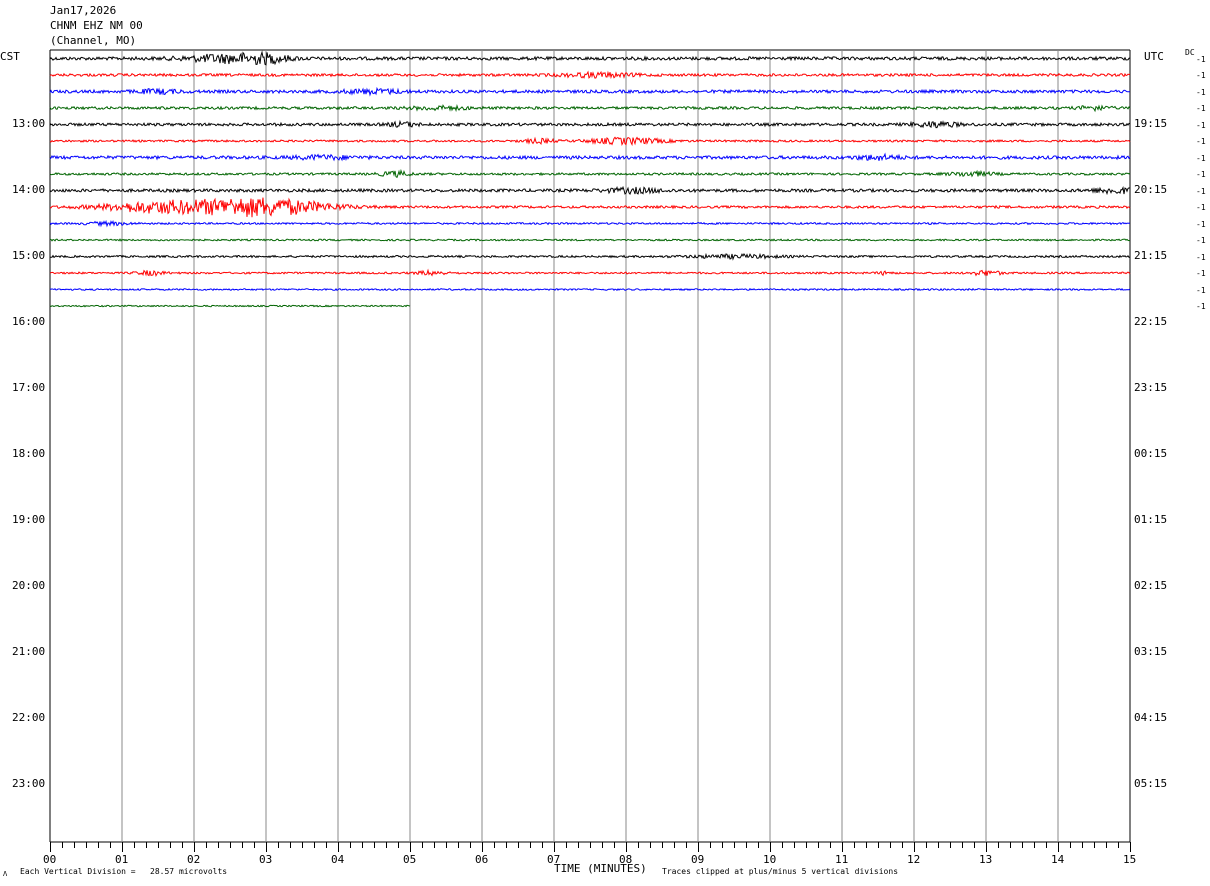  I want to click on right-hour-label: 01:15, so click(1151, 519).